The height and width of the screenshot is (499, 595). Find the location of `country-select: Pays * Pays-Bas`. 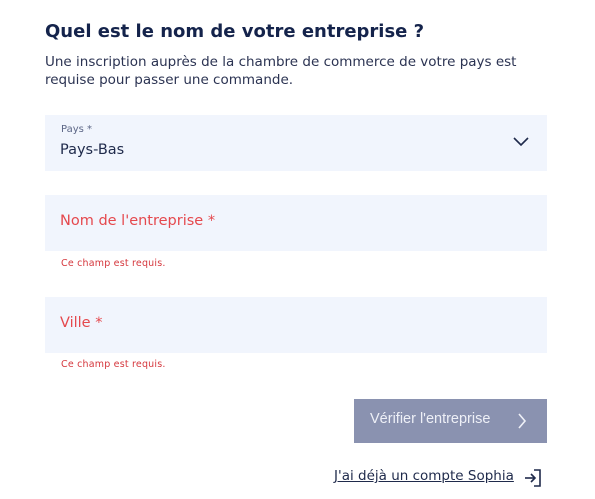

country-select: Pays * Pays-Bas is located at coordinates (296, 143).